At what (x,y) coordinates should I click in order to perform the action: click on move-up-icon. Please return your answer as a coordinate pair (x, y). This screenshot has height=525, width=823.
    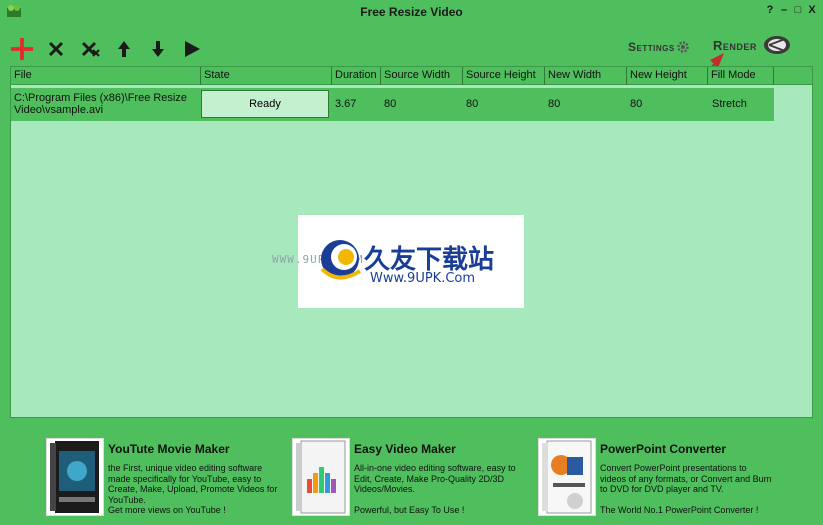
    Looking at the image, I should click on (124, 49).